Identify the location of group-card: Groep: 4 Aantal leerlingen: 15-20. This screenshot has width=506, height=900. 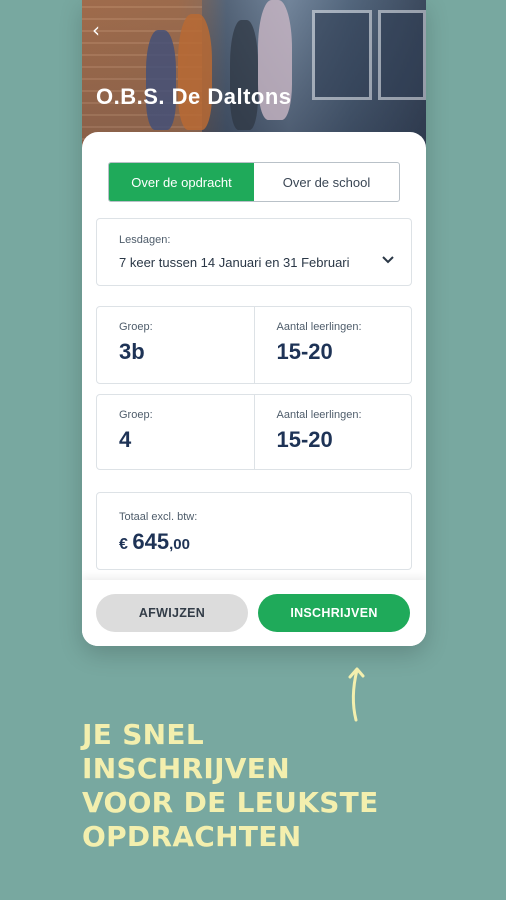
(254, 432).